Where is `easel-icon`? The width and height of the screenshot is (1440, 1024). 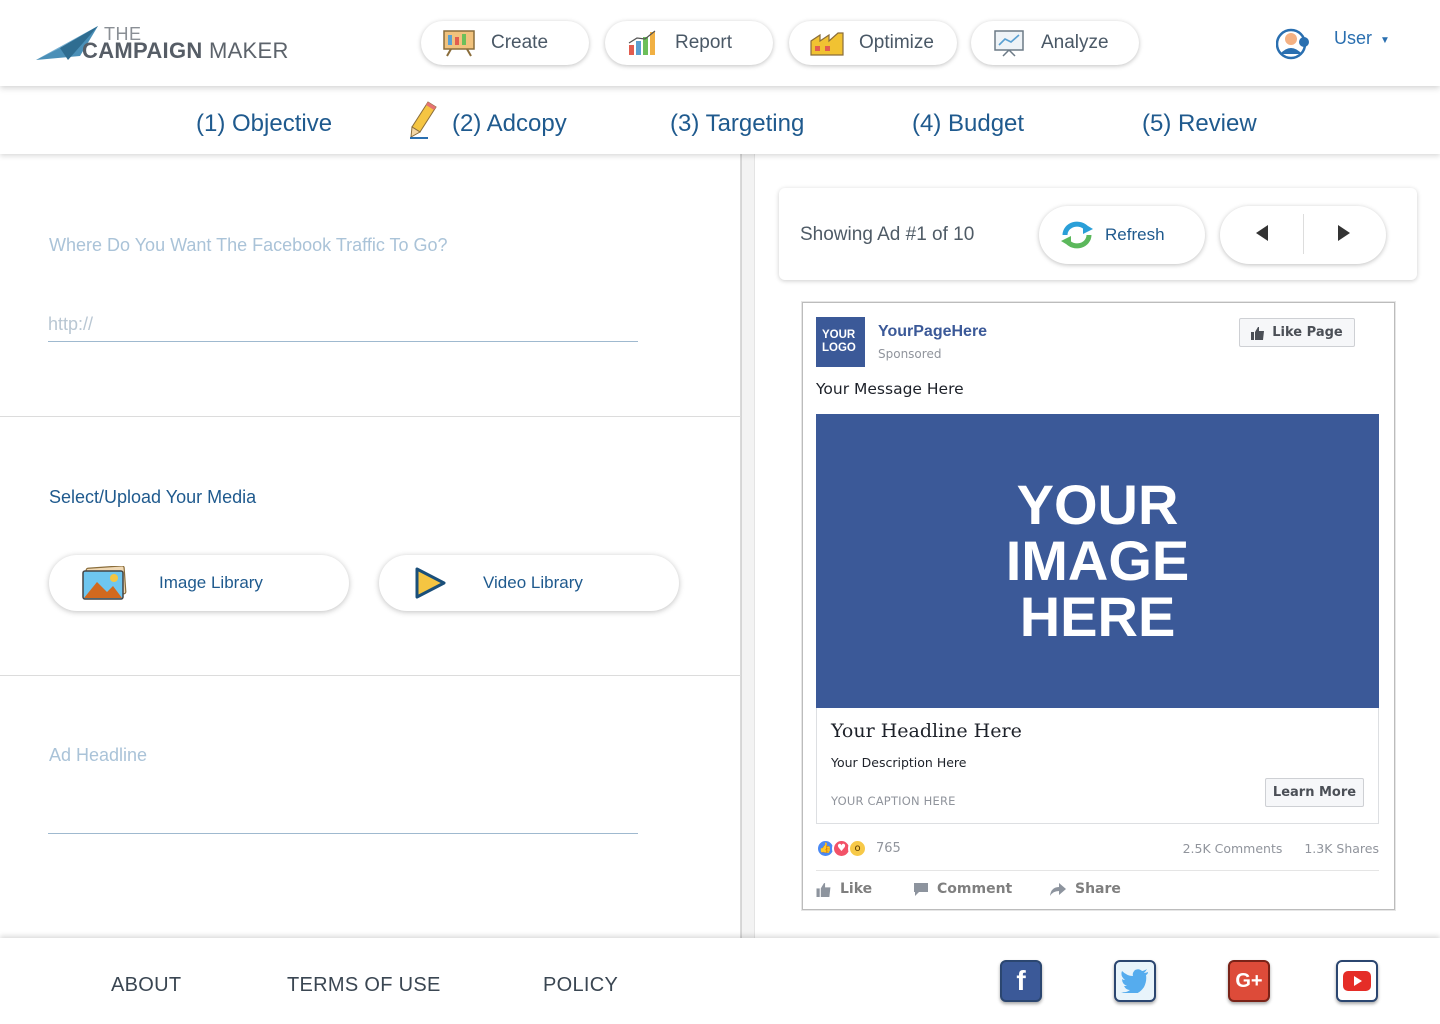 easel-icon is located at coordinates (459, 43).